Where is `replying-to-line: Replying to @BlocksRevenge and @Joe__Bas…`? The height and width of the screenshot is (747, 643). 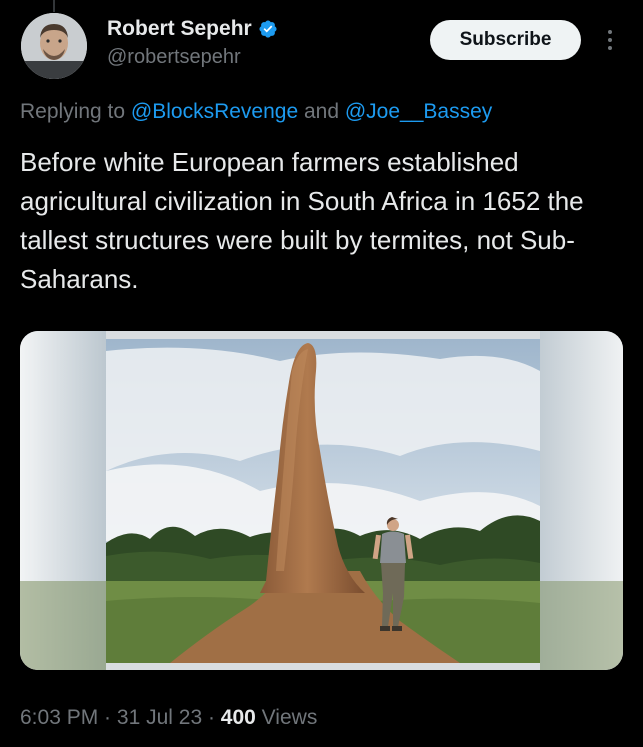 replying-to-line: Replying to @BlocksRevenge and @Joe__Bas… is located at coordinates (256, 112).